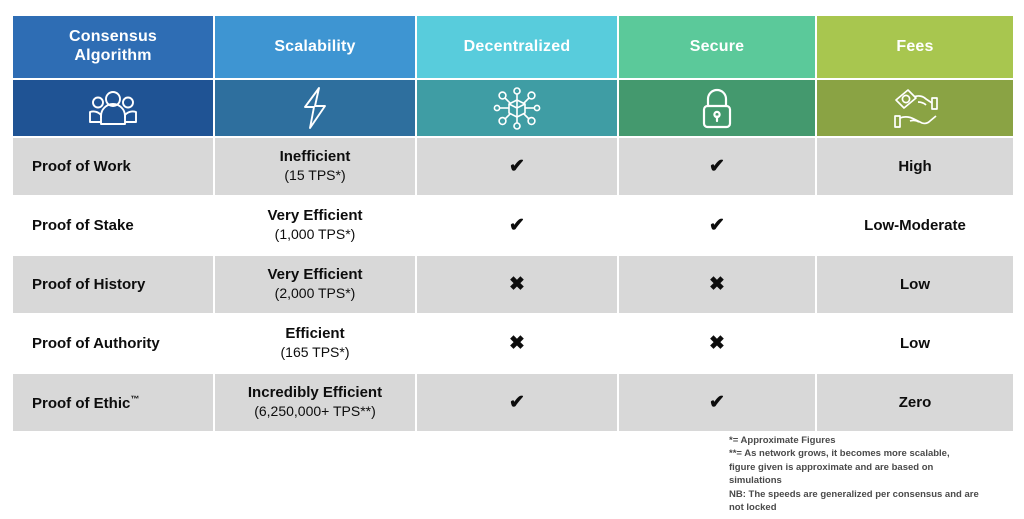  I want to click on column-header-fees: Fees, so click(915, 47).